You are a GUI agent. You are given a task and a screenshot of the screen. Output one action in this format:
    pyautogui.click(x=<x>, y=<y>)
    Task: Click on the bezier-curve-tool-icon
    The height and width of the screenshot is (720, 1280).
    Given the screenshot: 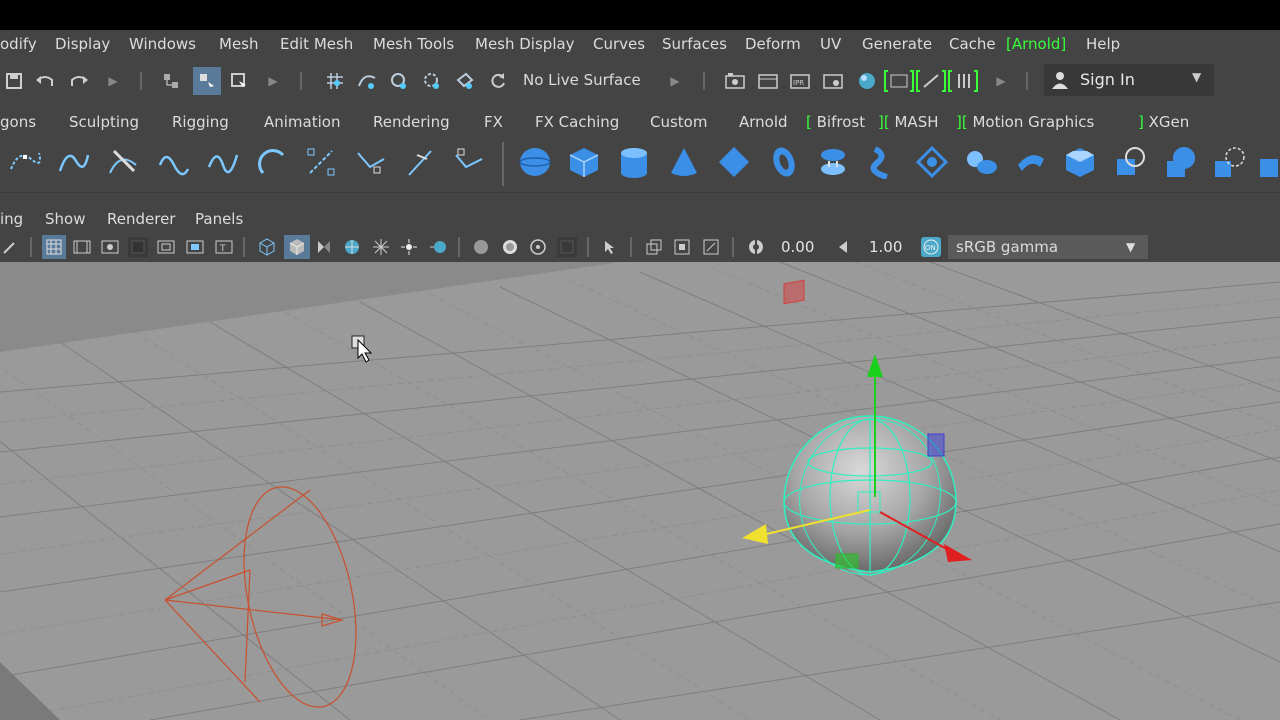 What is the action you would take?
    pyautogui.click(x=222, y=162)
    